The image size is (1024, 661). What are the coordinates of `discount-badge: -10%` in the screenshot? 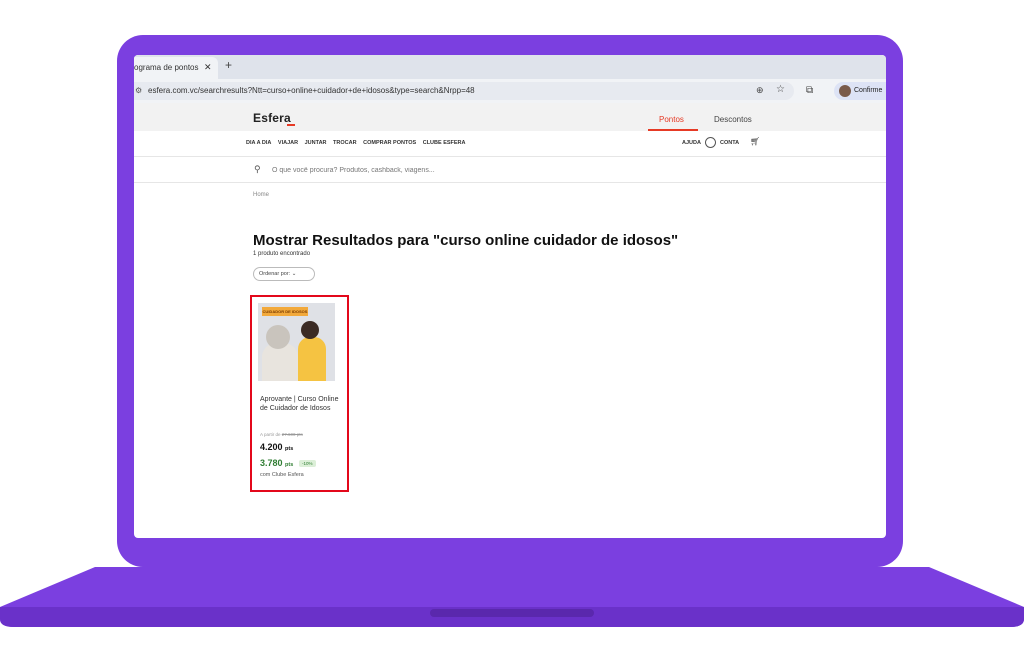 It's located at (307, 463).